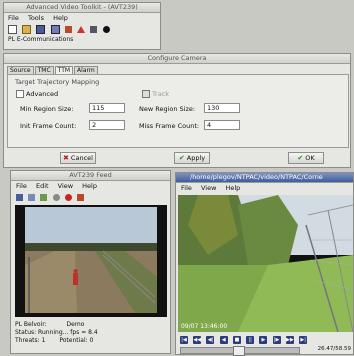 Image resolution: width=354 pixels, height=356 pixels. What do you see at coordinates (66, 158) in the screenshot?
I see `cancel-icon: ✖` at bounding box center [66, 158].